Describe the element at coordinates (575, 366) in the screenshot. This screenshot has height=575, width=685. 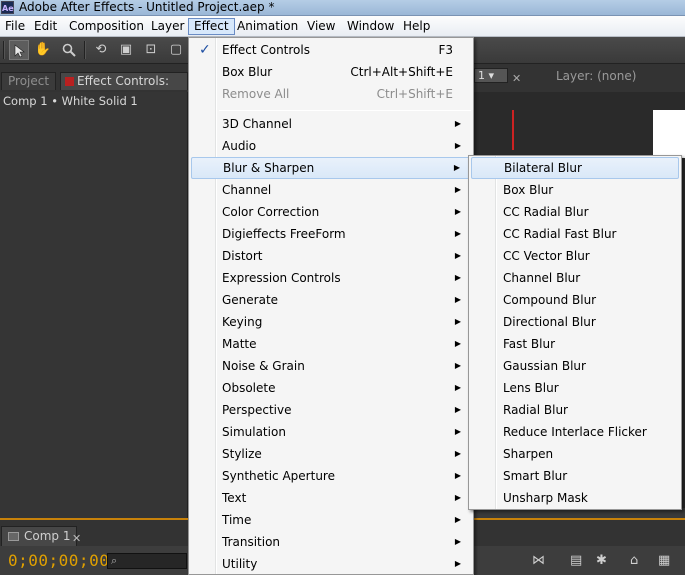
I see `submenu-item-gaussian-blur: Gaussian Blur` at that location.